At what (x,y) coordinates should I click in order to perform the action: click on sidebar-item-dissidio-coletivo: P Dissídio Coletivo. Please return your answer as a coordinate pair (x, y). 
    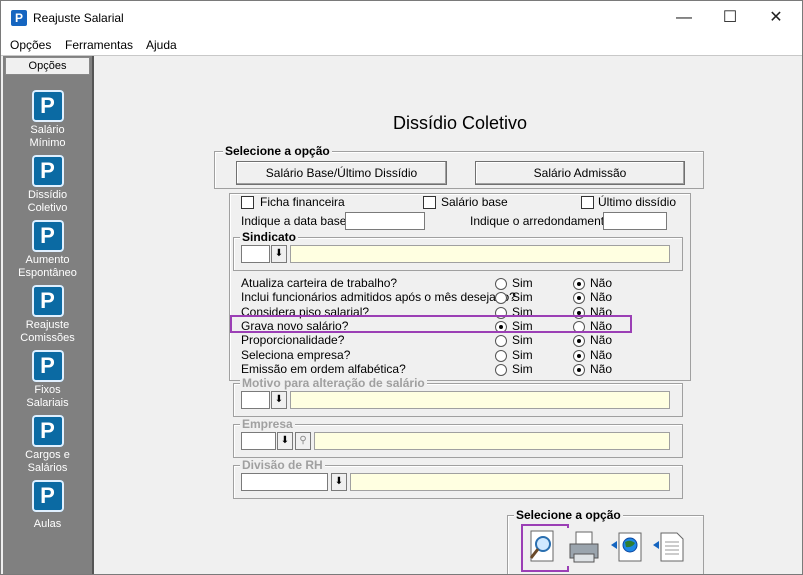
    Looking at the image, I should click on (47, 185).